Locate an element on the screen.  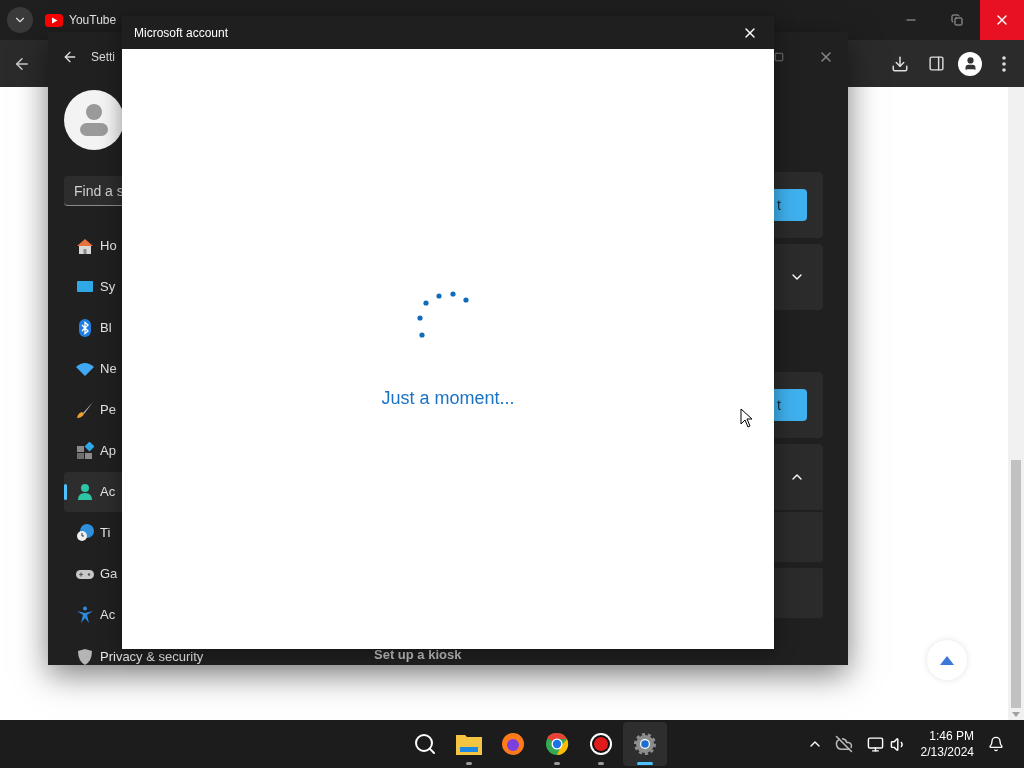
more-icon is located at coordinates (1004, 63).